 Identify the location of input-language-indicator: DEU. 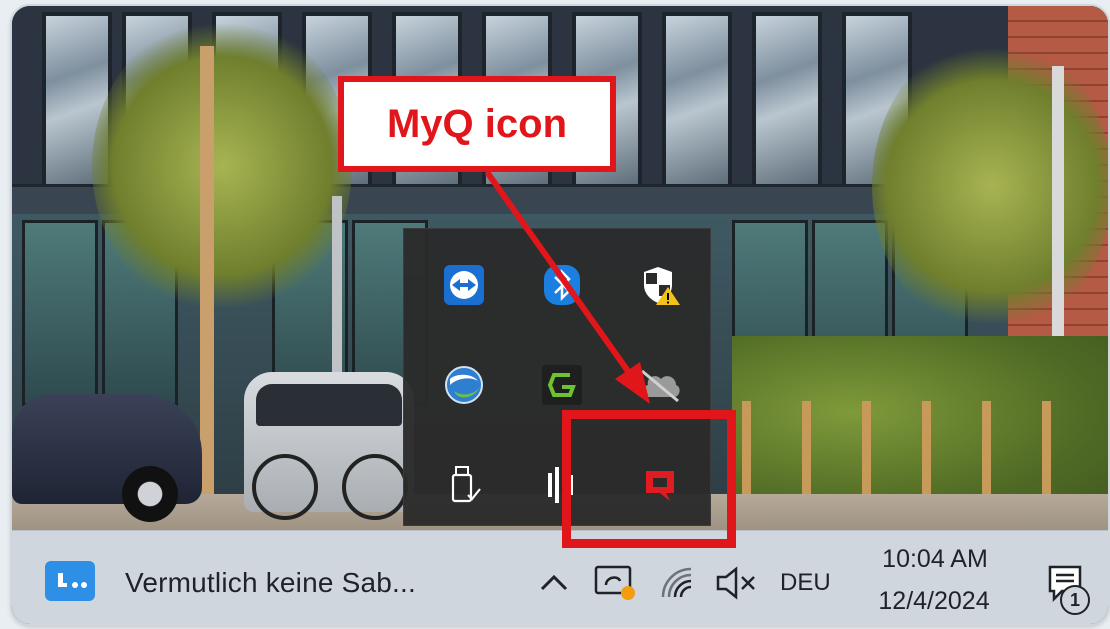
(805, 583).